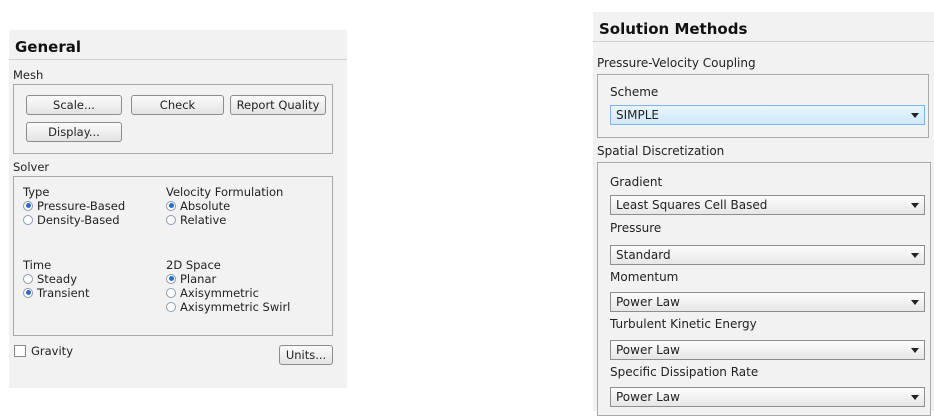 This screenshot has height=416, width=934. What do you see at coordinates (648, 397) in the screenshot?
I see `sdr-value: Power Law` at bounding box center [648, 397].